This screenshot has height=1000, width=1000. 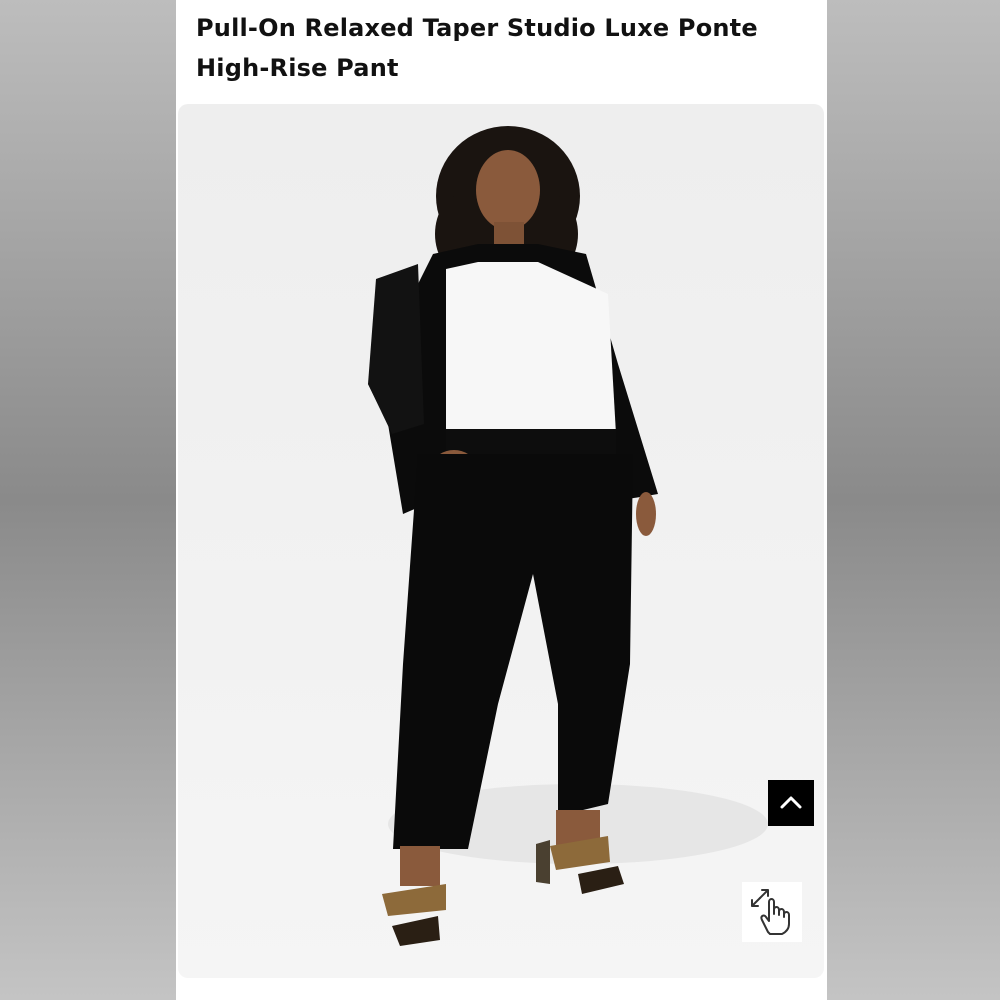 I want to click on chevron-up-icon, so click(x=791, y=802).